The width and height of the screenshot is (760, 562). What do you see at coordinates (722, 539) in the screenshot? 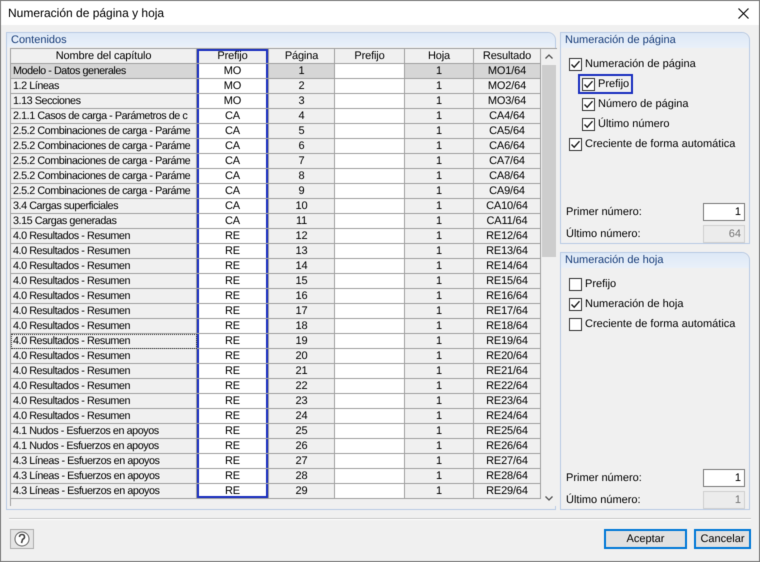
I see `dialog-button: Cancelar` at bounding box center [722, 539].